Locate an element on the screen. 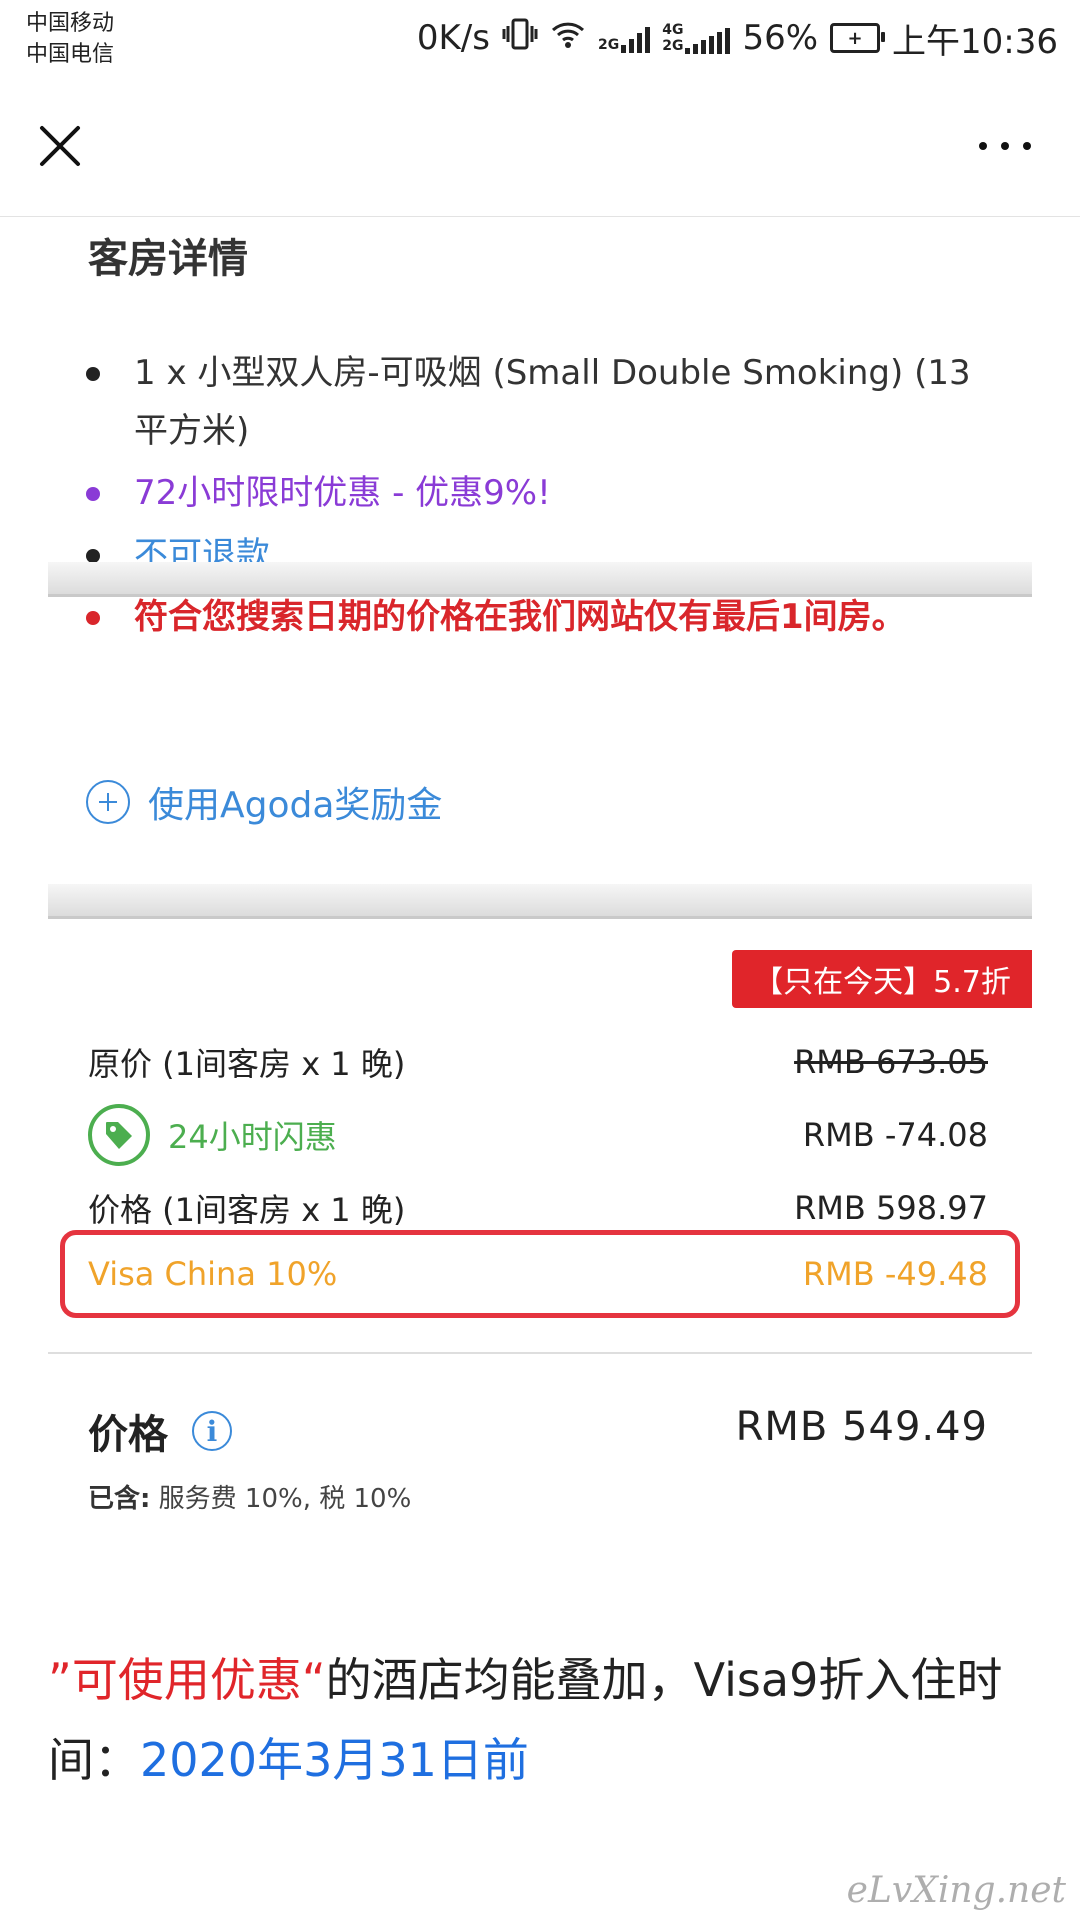 The width and height of the screenshot is (1080, 1920). network-type-2b: 2G is located at coordinates (673, 46).